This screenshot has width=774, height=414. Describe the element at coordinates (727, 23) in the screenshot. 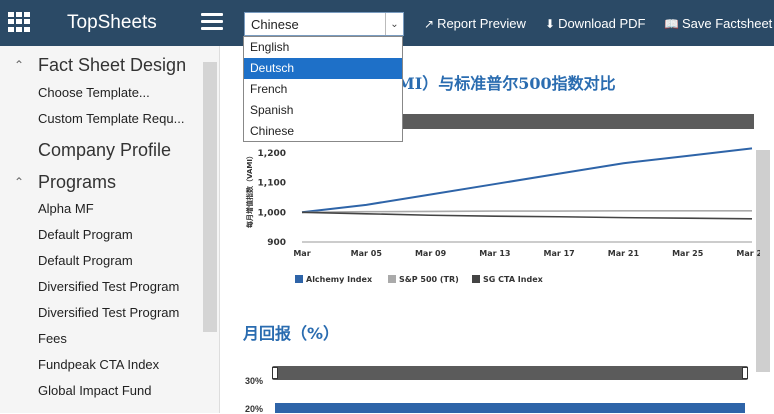

I see `save-factsheet-label: Save Factsheet` at that location.